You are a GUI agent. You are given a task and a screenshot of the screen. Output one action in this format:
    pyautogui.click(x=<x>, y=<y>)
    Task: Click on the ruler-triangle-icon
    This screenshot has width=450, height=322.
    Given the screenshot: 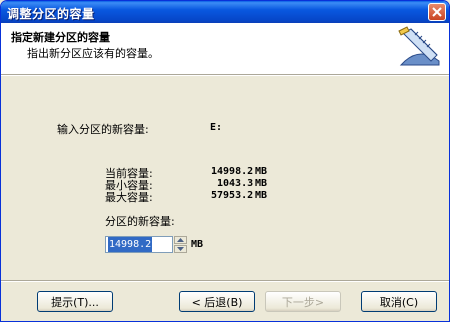 What is the action you would take?
    pyautogui.click(x=419, y=46)
    